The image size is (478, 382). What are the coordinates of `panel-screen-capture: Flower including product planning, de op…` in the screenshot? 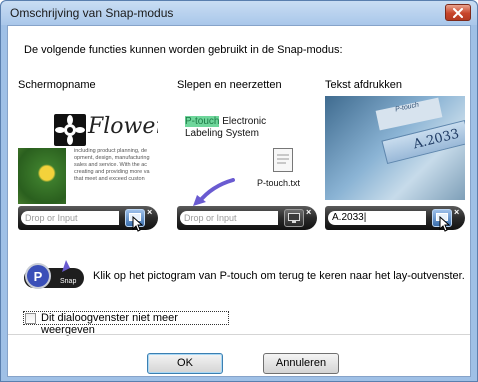 It's located at (88, 169).